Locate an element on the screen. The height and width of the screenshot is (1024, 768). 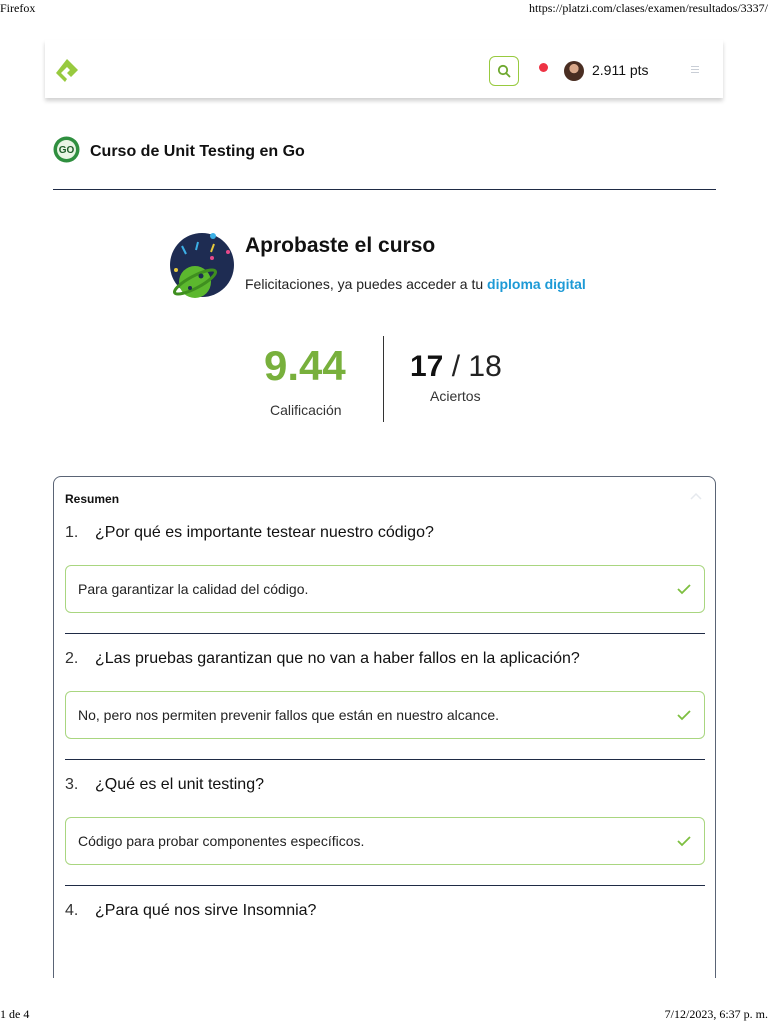
print-footer: 1 de 4 7/12/2023, 6:37 p. m. is located at coordinates (384, 1001).